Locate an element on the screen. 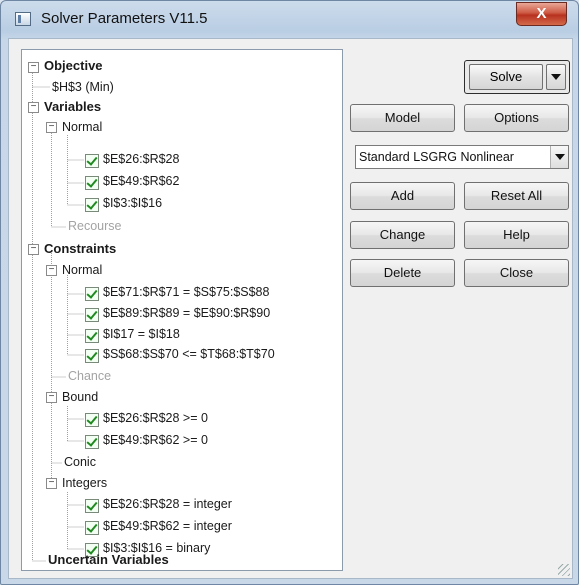 This screenshot has height=585, width=579. variables-normal-node: Normal is located at coordinates (82, 127).